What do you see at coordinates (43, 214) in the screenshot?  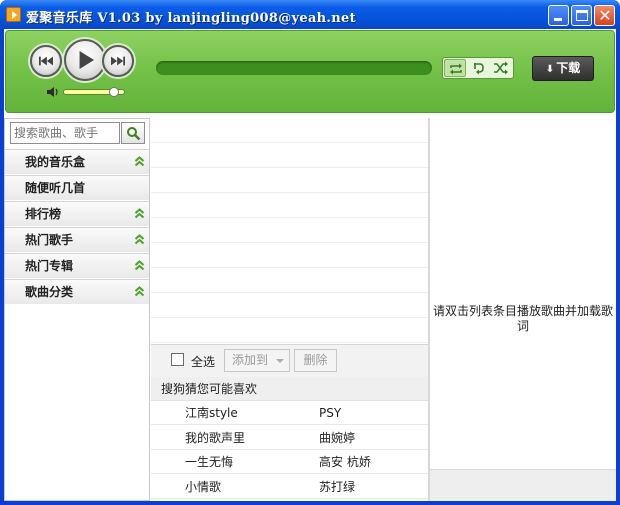 I see `sidebar-item-label: 排行榜` at bounding box center [43, 214].